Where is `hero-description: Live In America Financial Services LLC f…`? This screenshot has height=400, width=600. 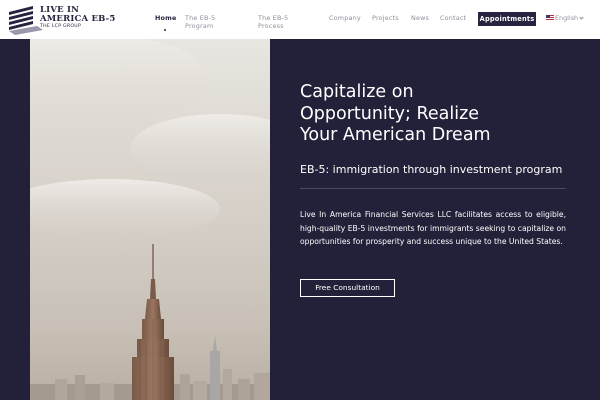
hero-description: Live In America Financial Services LLC f… is located at coordinates (433, 228).